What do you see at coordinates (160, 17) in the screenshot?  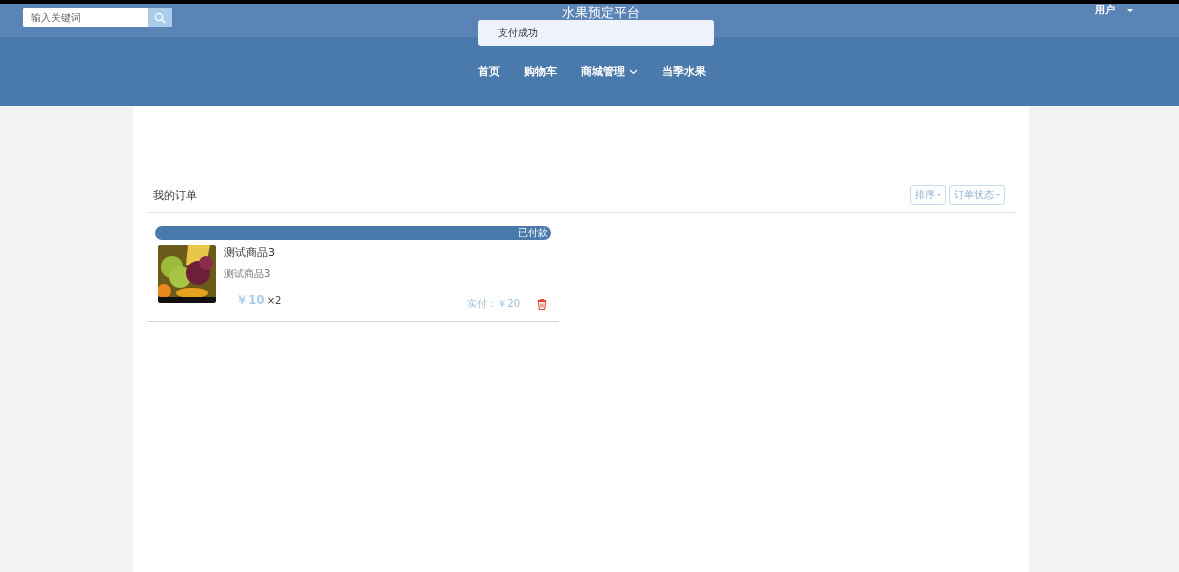 I see `search-icon` at bounding box center [160, 17].